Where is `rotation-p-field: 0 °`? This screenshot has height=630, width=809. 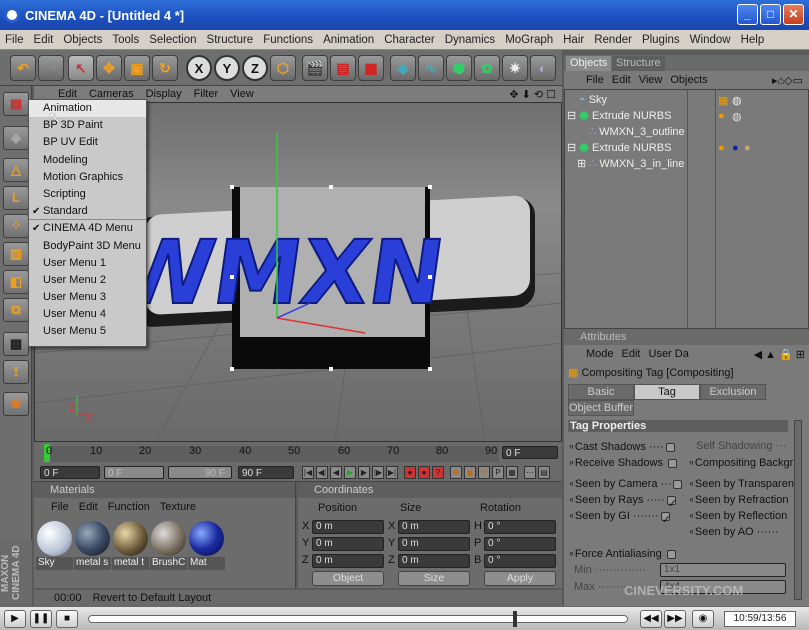
rotation-p-field: 0 ° is located at coordinates (520, 544).